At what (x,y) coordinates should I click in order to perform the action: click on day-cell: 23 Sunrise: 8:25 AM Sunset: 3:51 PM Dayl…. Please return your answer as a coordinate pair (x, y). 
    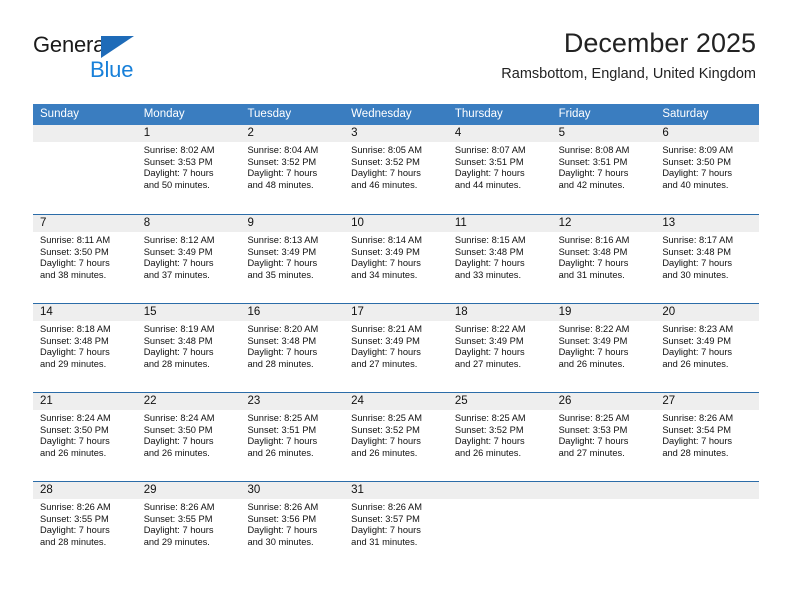
    Looking at the image, I should click on (292, 437).